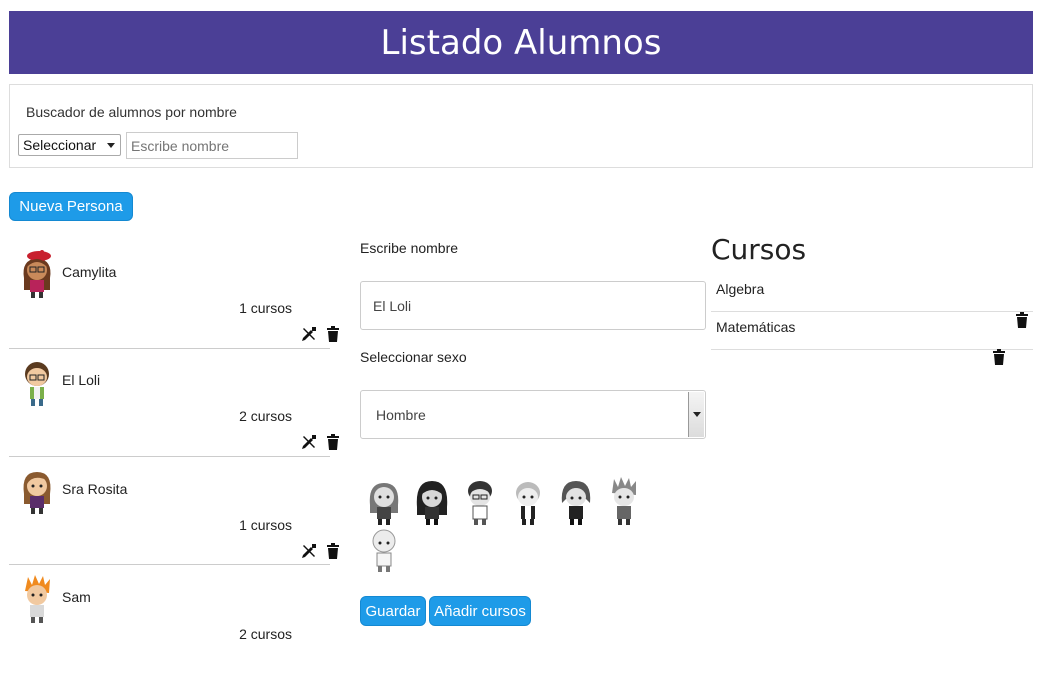  What do you see at coordinates (696, 414) in the screenshot?
I see `dropdown-arrow-icon` at bounding box center [696, 414].